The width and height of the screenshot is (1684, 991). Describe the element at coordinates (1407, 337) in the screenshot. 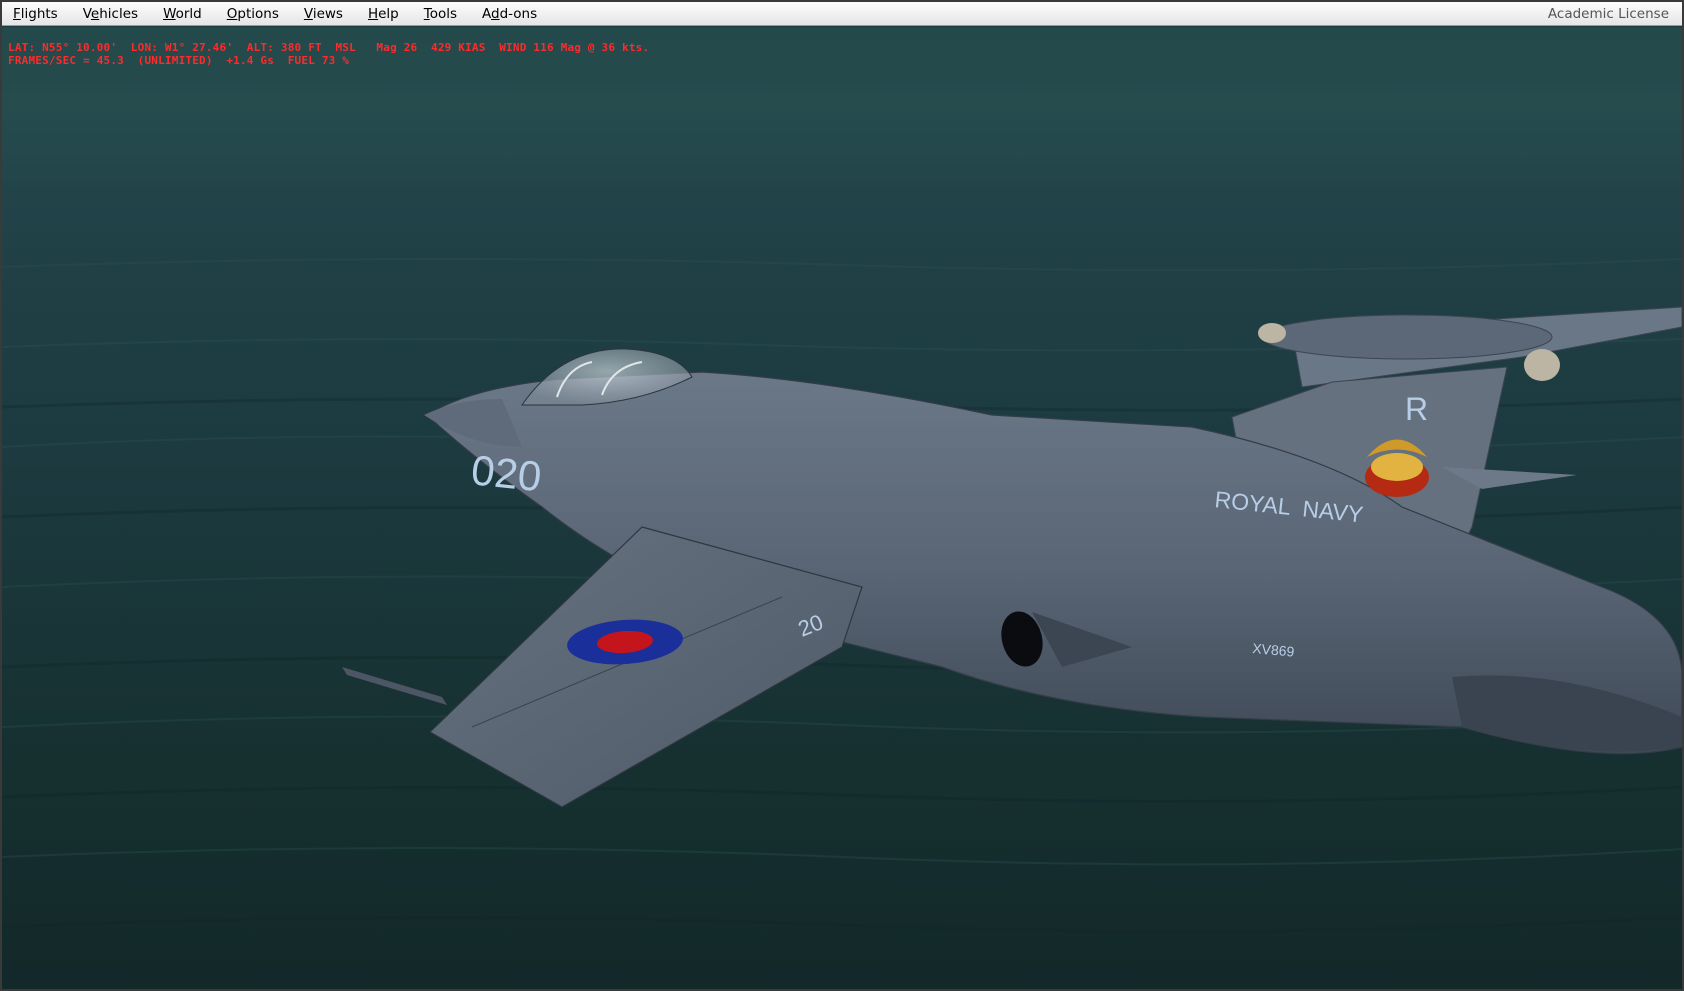

I see `far-wing-pod` at that location.